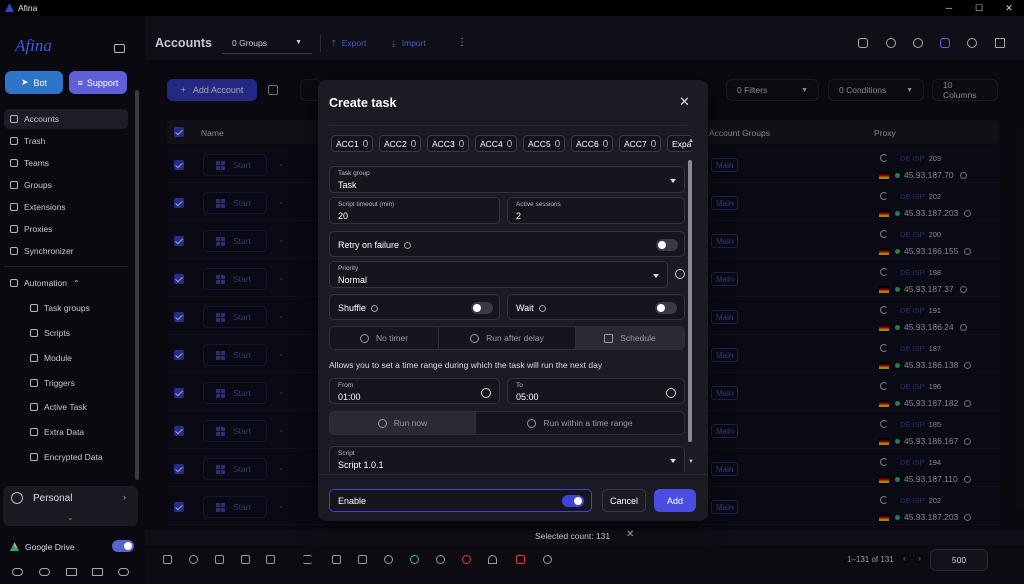 This screenshot has height=584, width=1024. I want to click on sidebar-item-accounts: Accounts, so click(66, 119).